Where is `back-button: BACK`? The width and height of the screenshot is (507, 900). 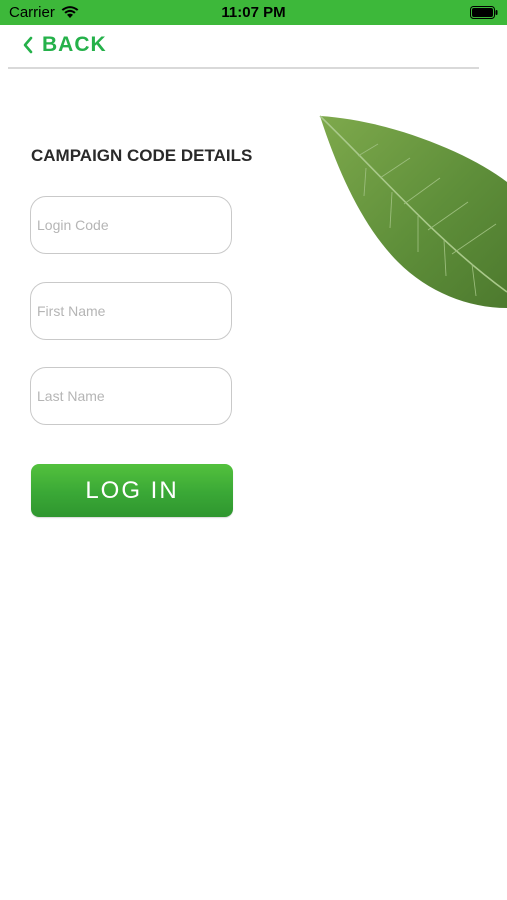
back-button: BACK is located at coordinates (64, 45).